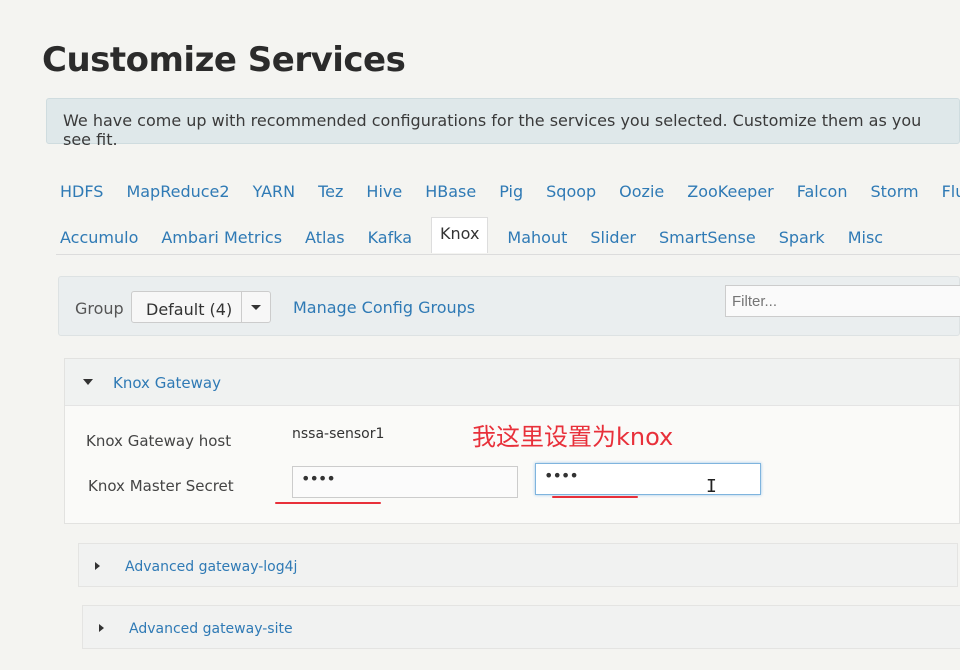 This screenshot has height=670, width=960. I want to click on caret-down-icon, so click(256, 307).